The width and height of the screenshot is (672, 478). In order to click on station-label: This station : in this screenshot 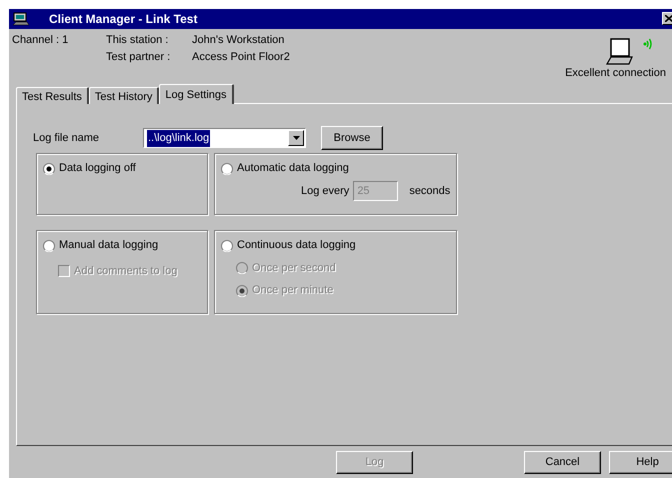, I will do `click(138, 40)`.